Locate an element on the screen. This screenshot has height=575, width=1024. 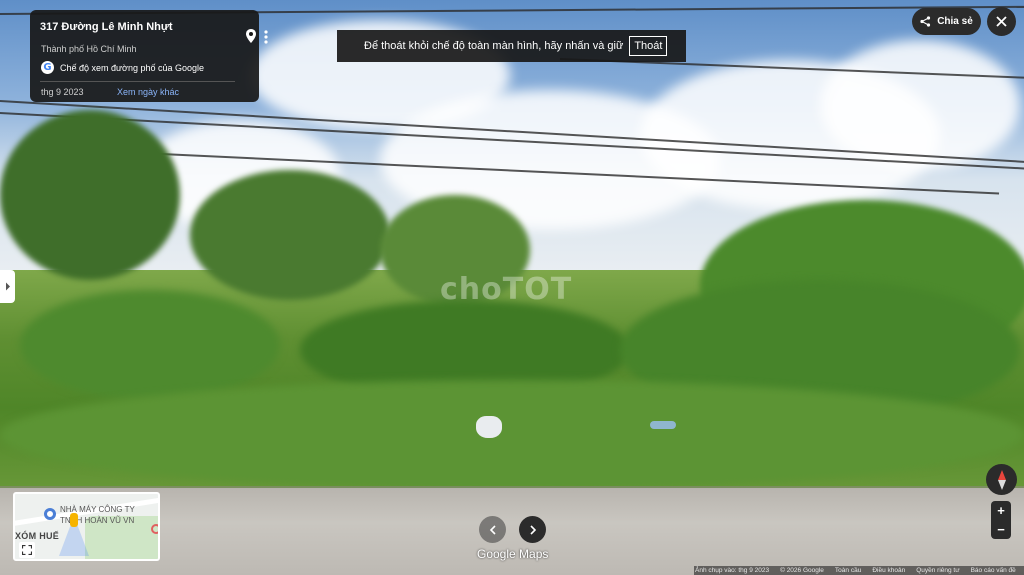
expand-side-panel-button is located at coordinates (7, 286).